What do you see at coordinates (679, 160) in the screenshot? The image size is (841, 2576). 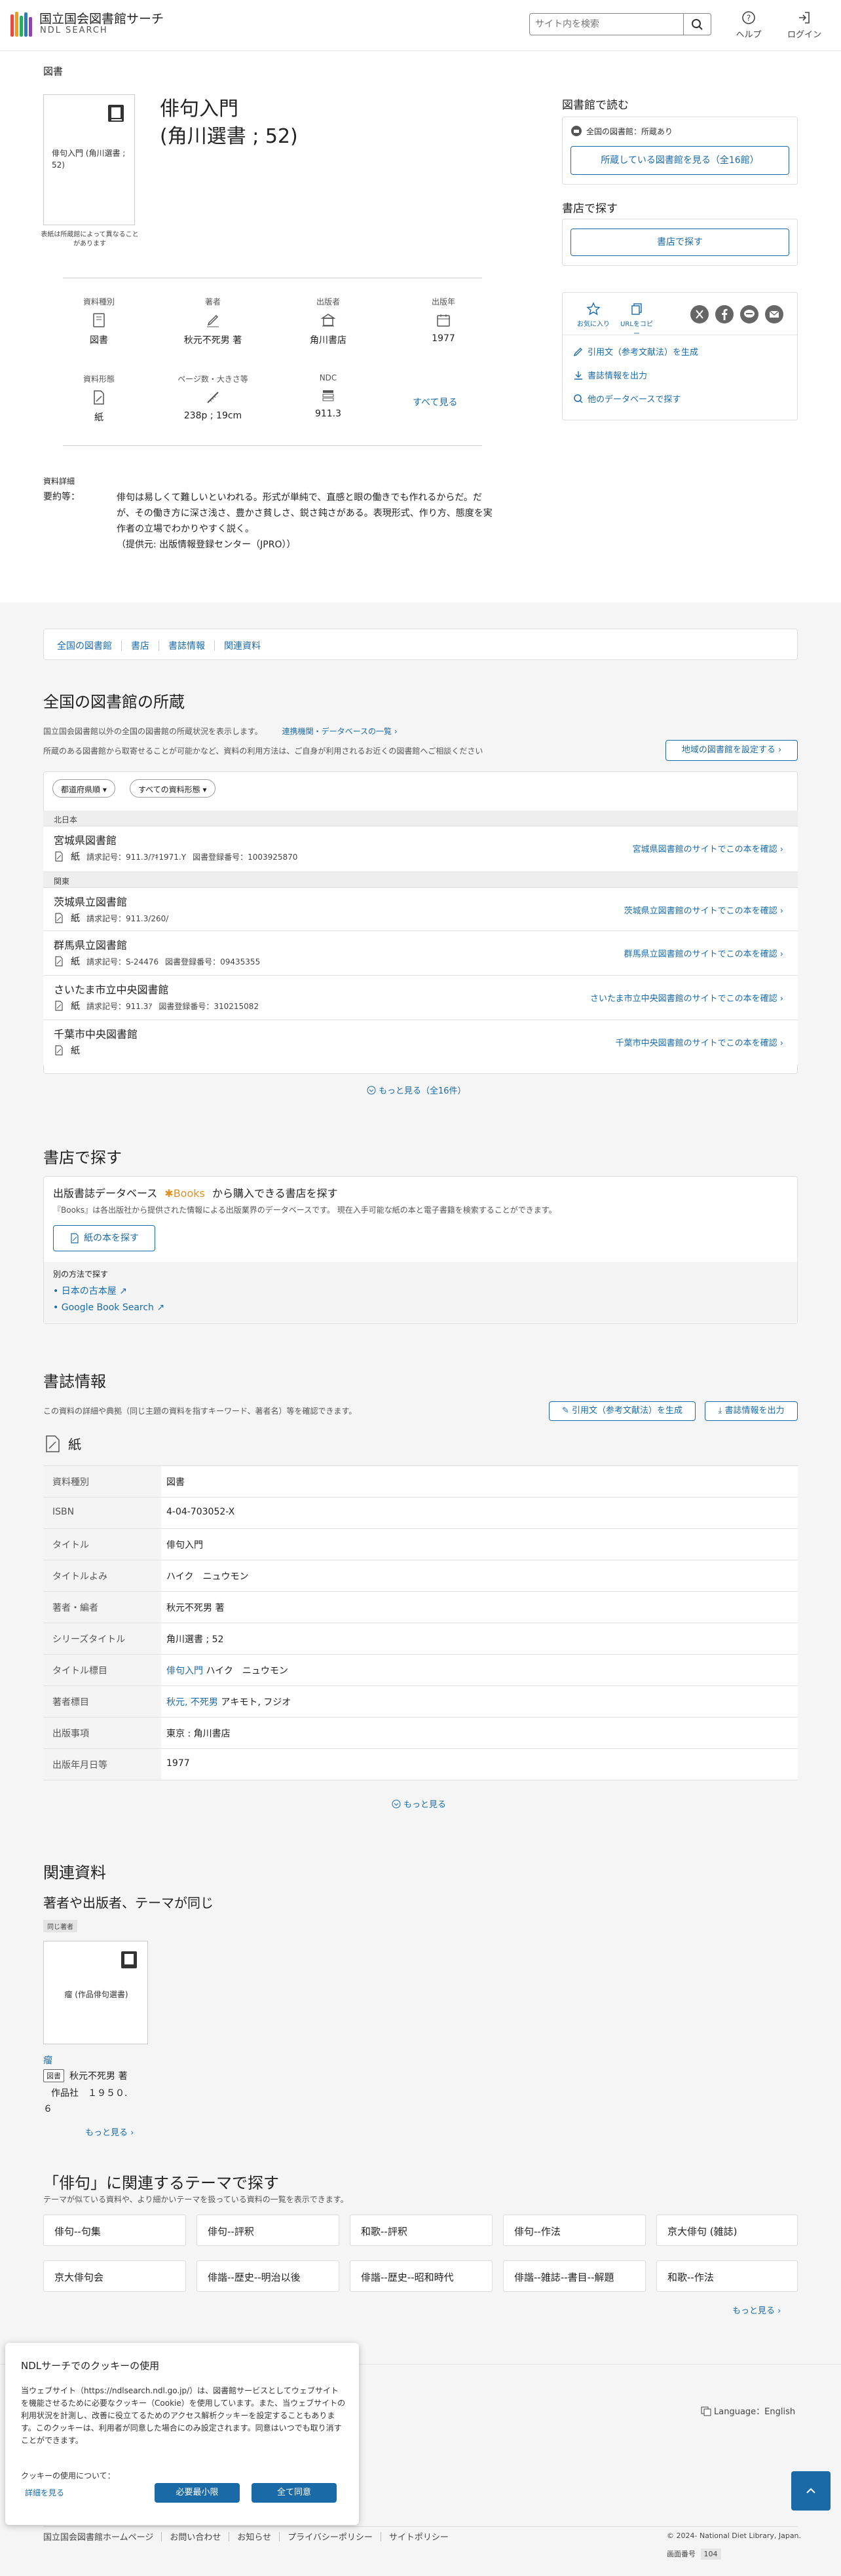 I see `view-holding-libraries-button: 所蔵している図書館を見る（全16館）` at bounding box center [679, 160].